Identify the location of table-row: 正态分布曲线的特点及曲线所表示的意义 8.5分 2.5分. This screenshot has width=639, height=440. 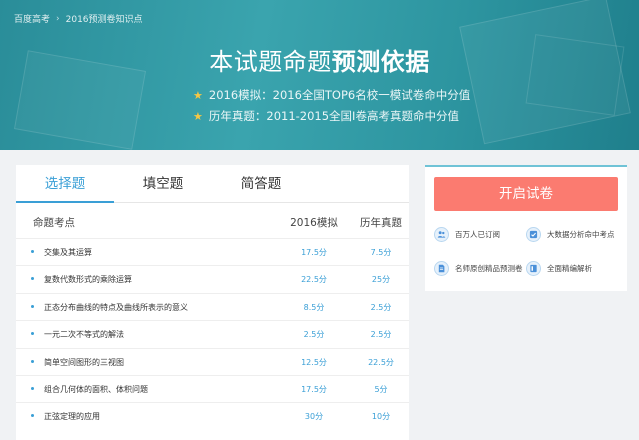
(212, 306).